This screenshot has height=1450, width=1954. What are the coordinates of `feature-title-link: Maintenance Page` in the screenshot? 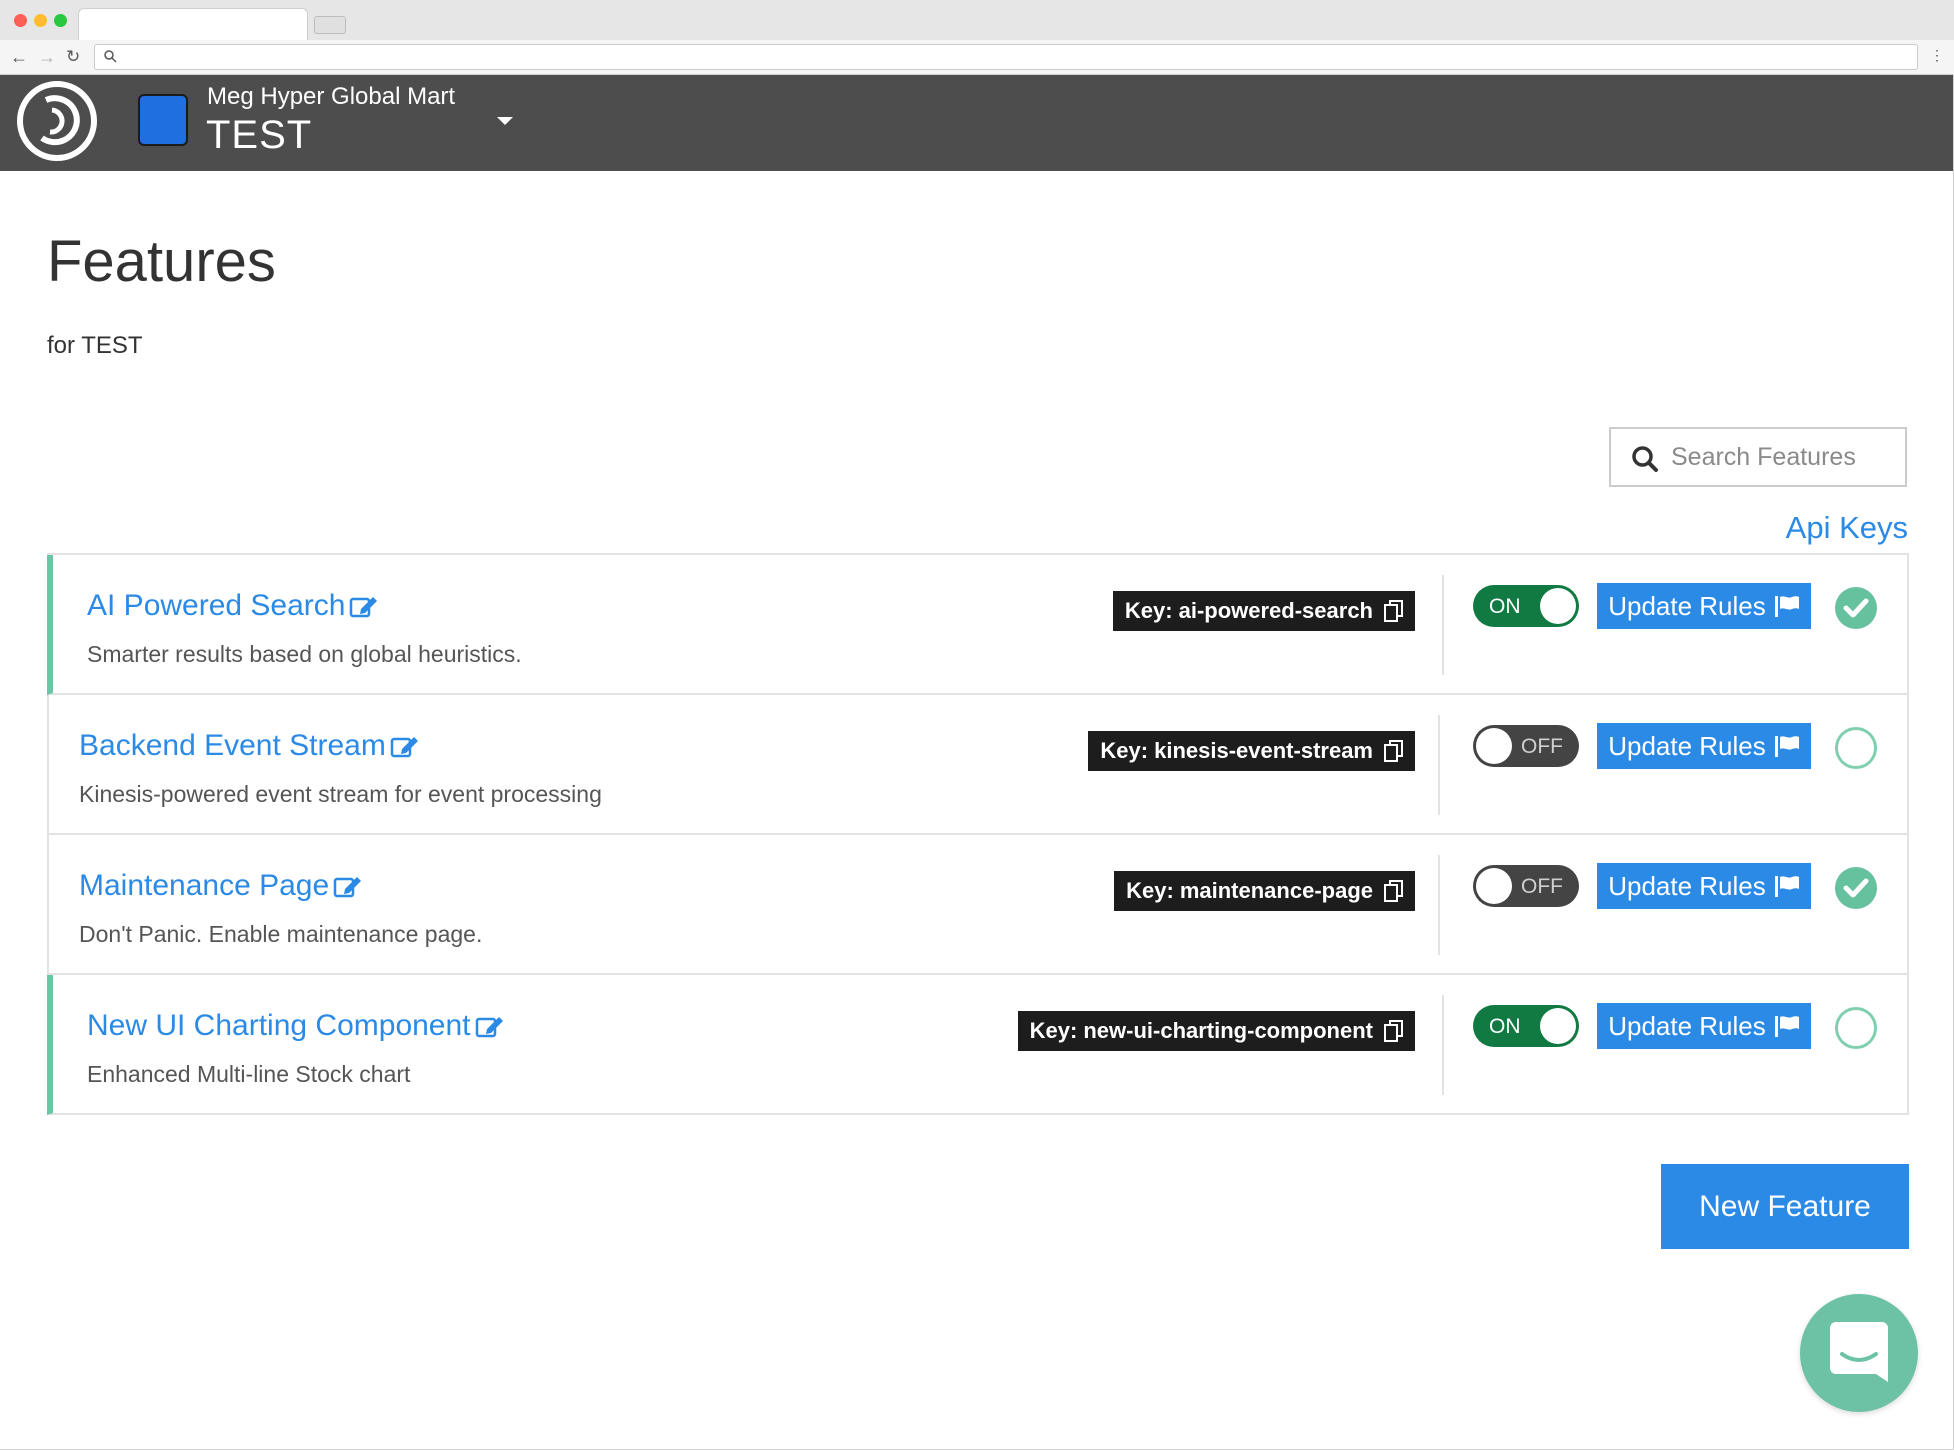 It's located at (204, 886).